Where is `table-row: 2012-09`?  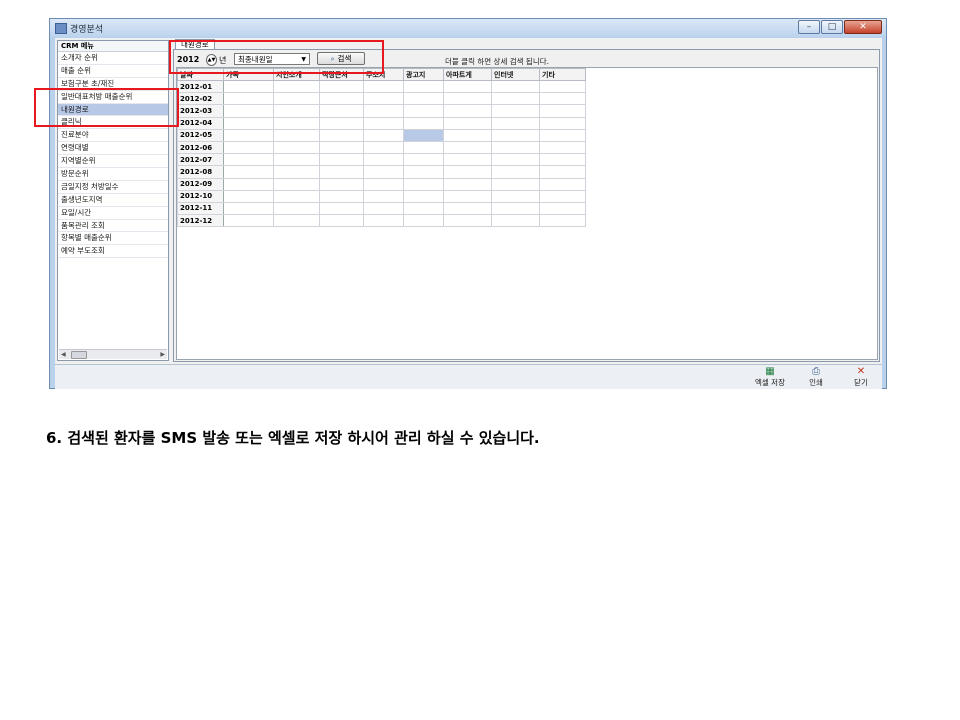
table-row: 2012-09 is located at coordinates (381, 184).